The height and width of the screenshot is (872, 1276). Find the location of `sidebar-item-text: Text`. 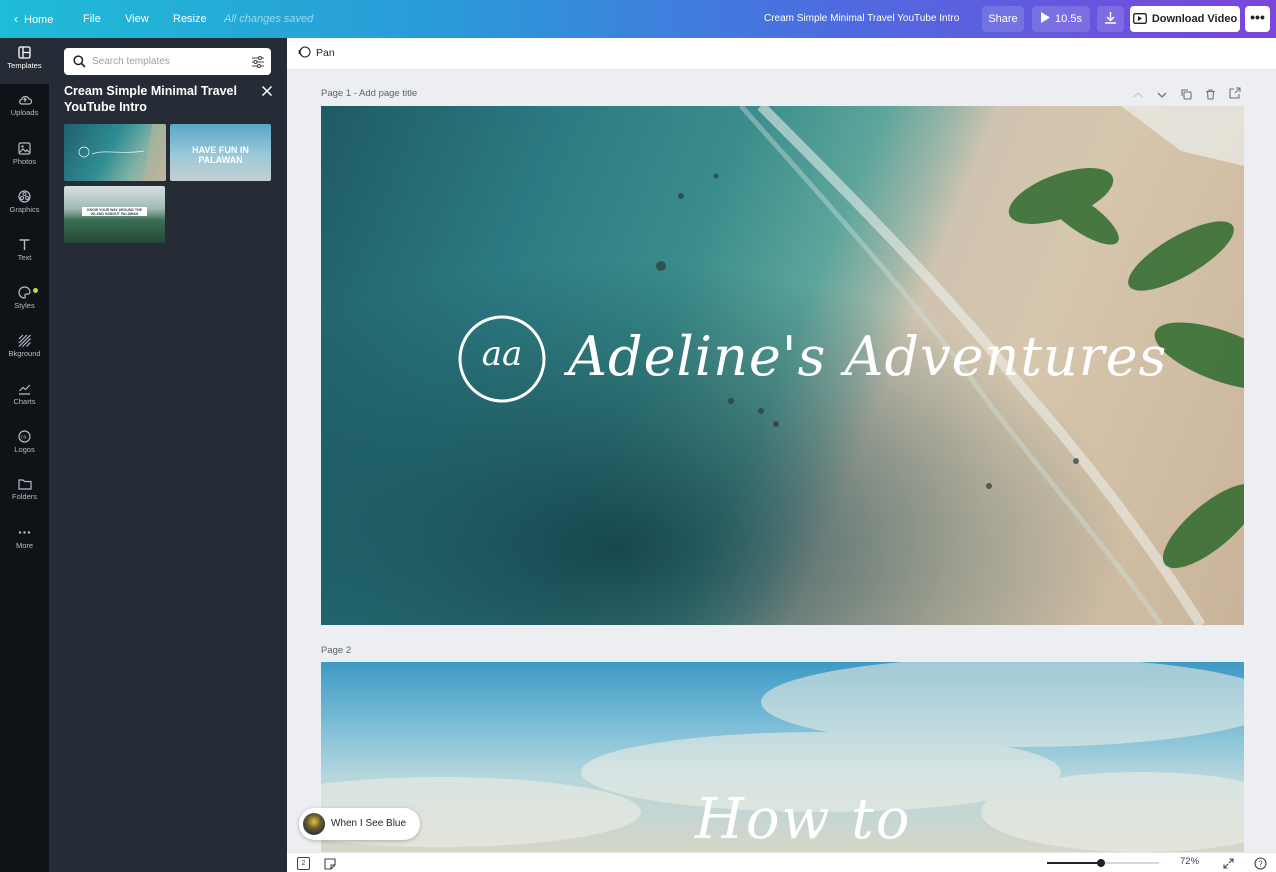

sidebar-item-text: Text is located at coordinates (24, 253).